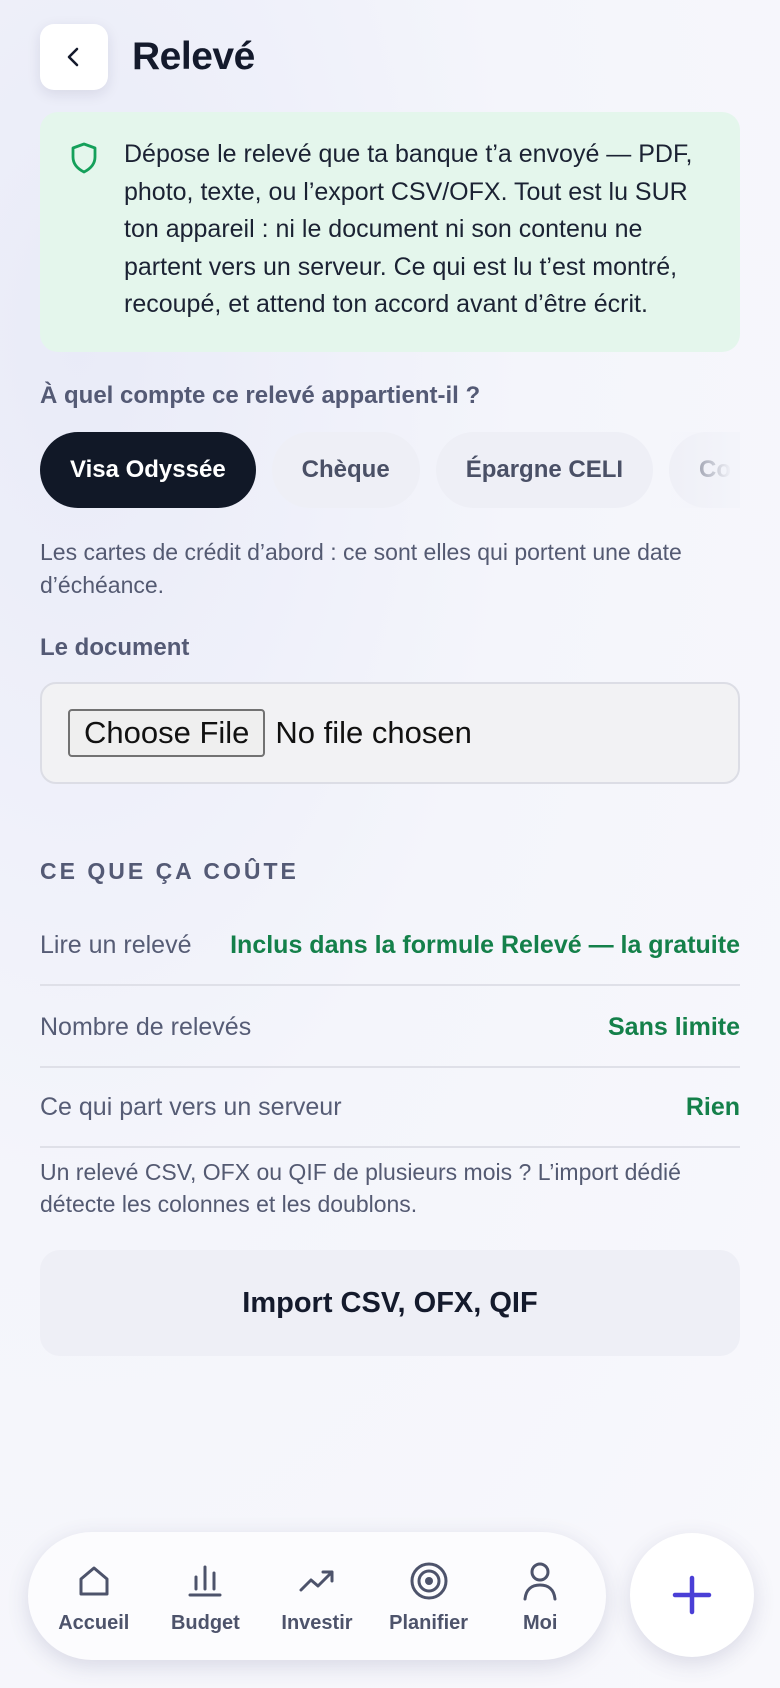 The width and height of the screenshot is (780, 1688). I want to click on nav-item-accueil: Accueil, so click(94, 1596).